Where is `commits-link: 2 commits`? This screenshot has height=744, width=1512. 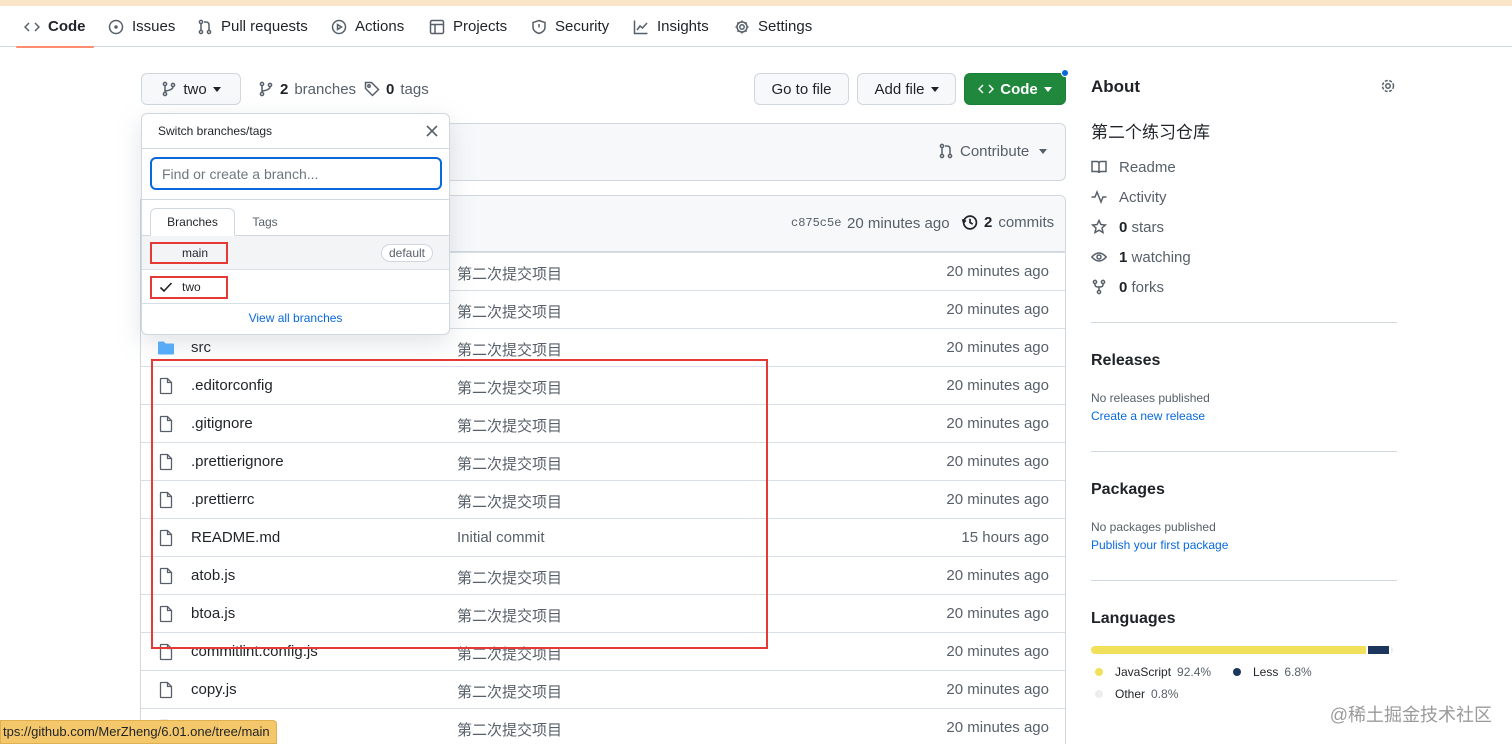
commits-link: 2 commits is located at coordinates (1007, 222).